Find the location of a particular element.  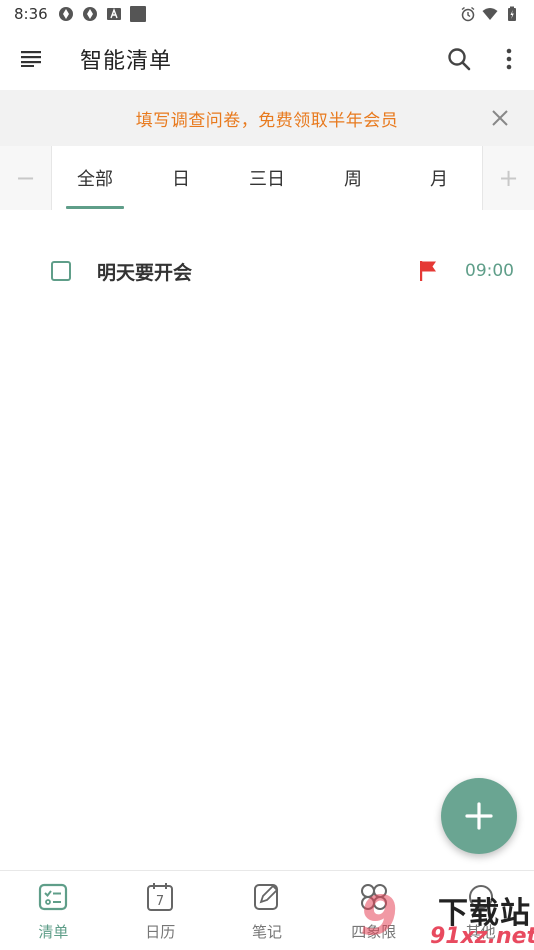

tab-week: 周 is located at coordinates (353, 178).